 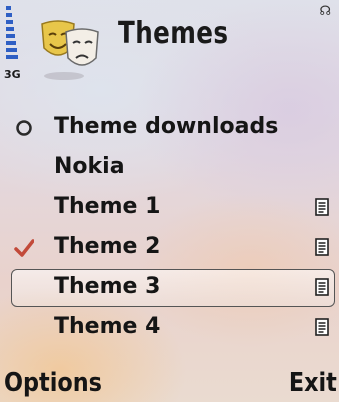 I want to click on list-item-label: Theme downloads, so click(x=166, y=126).